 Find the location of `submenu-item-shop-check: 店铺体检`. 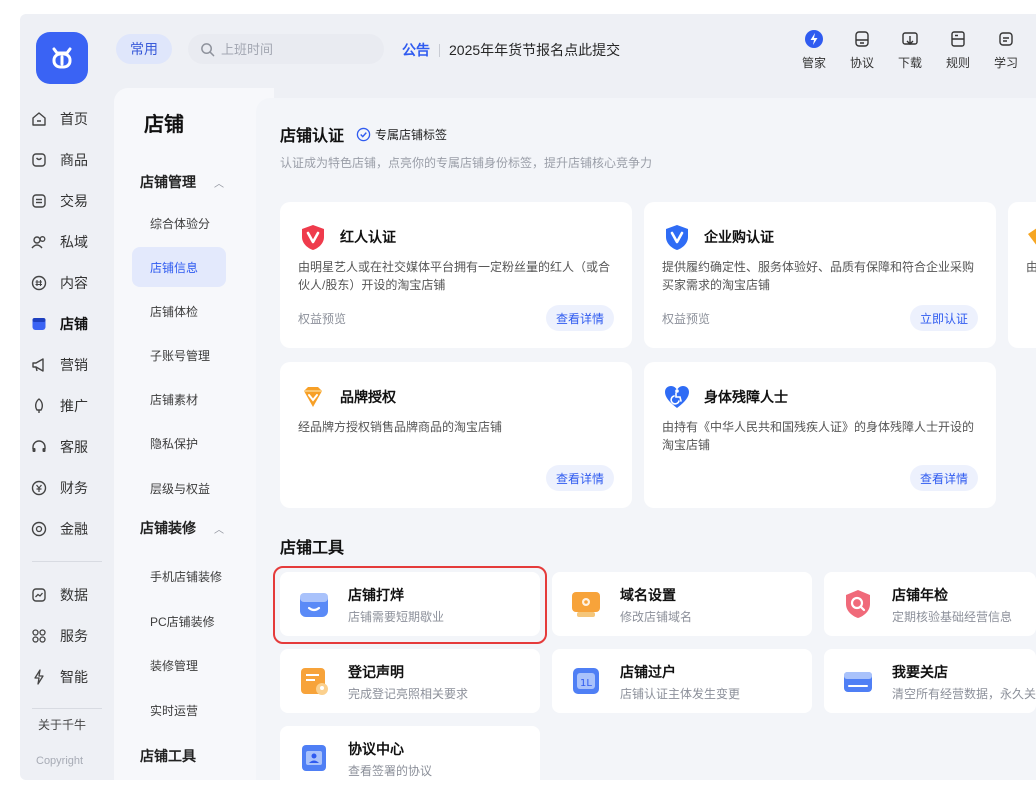

submenu-item-shop-check: 店铺体检 is located at coordinates (179, 311).